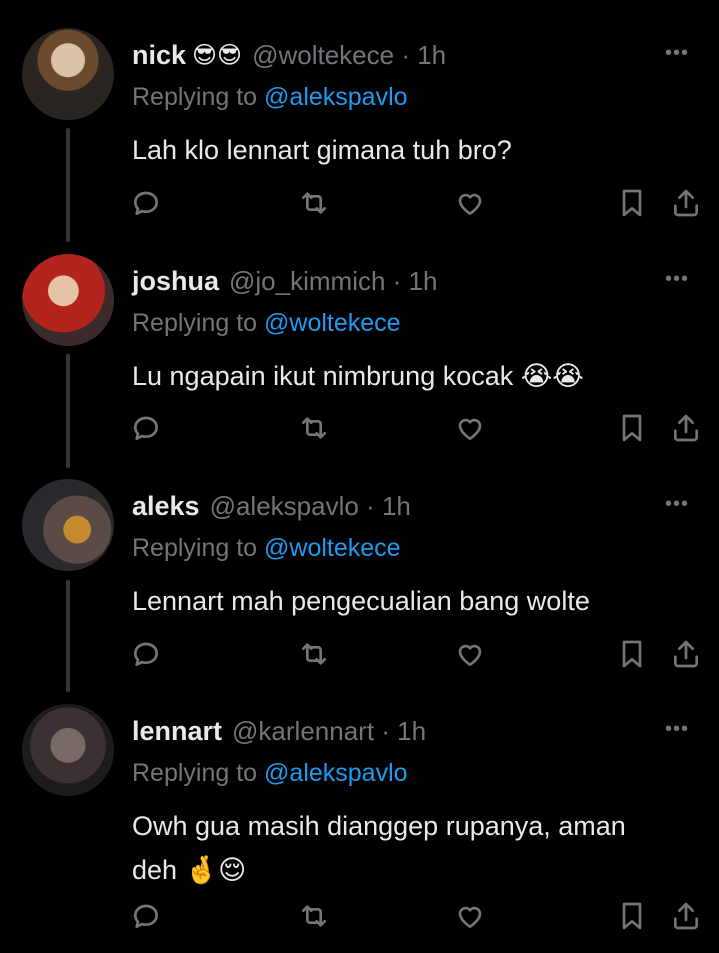 The height and width of the screenshot is (953, 719). I want to click on user-handle: @woltekece · 1h, so click(349, 55).